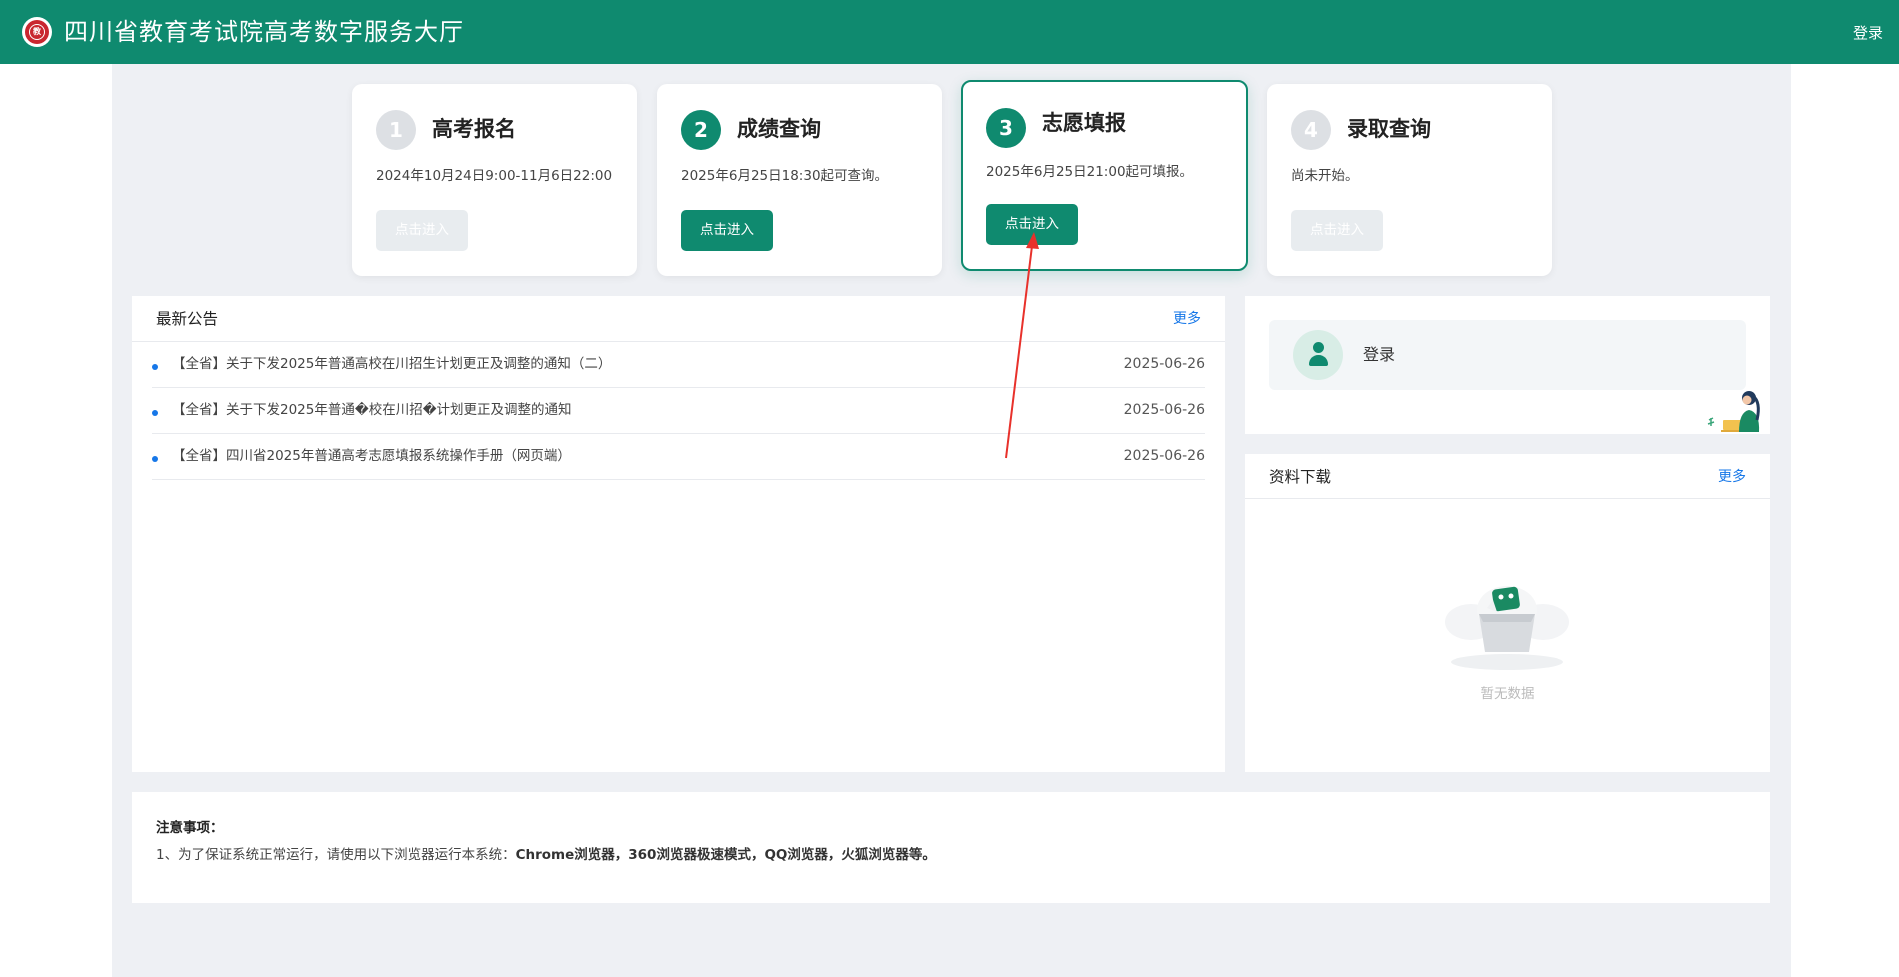 The height and width of the screenshot is (977, 1899). I want to click on site-title: 四川省教育考试院高考数字服务大厅, so click(264, 32).